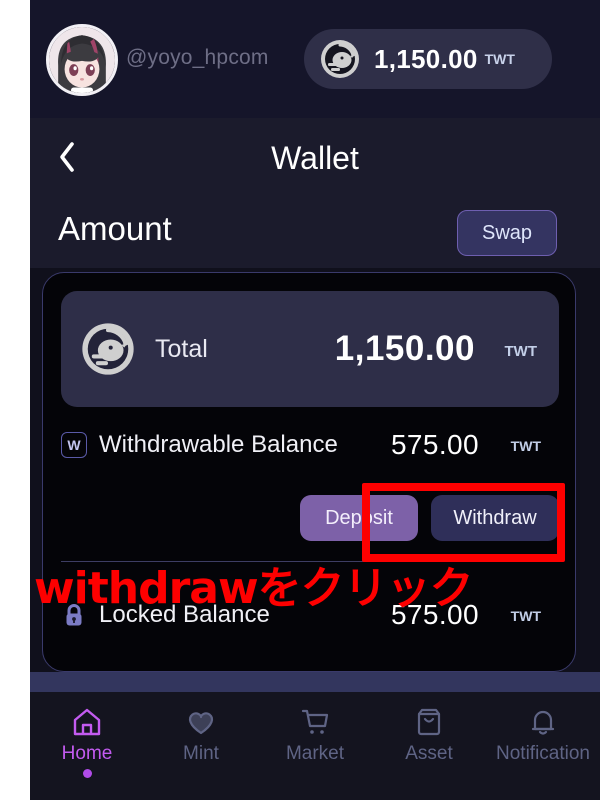  I want to click on account-topbar: @yoyo_hpcom 1,150.00 TWT, so click(315, 59).